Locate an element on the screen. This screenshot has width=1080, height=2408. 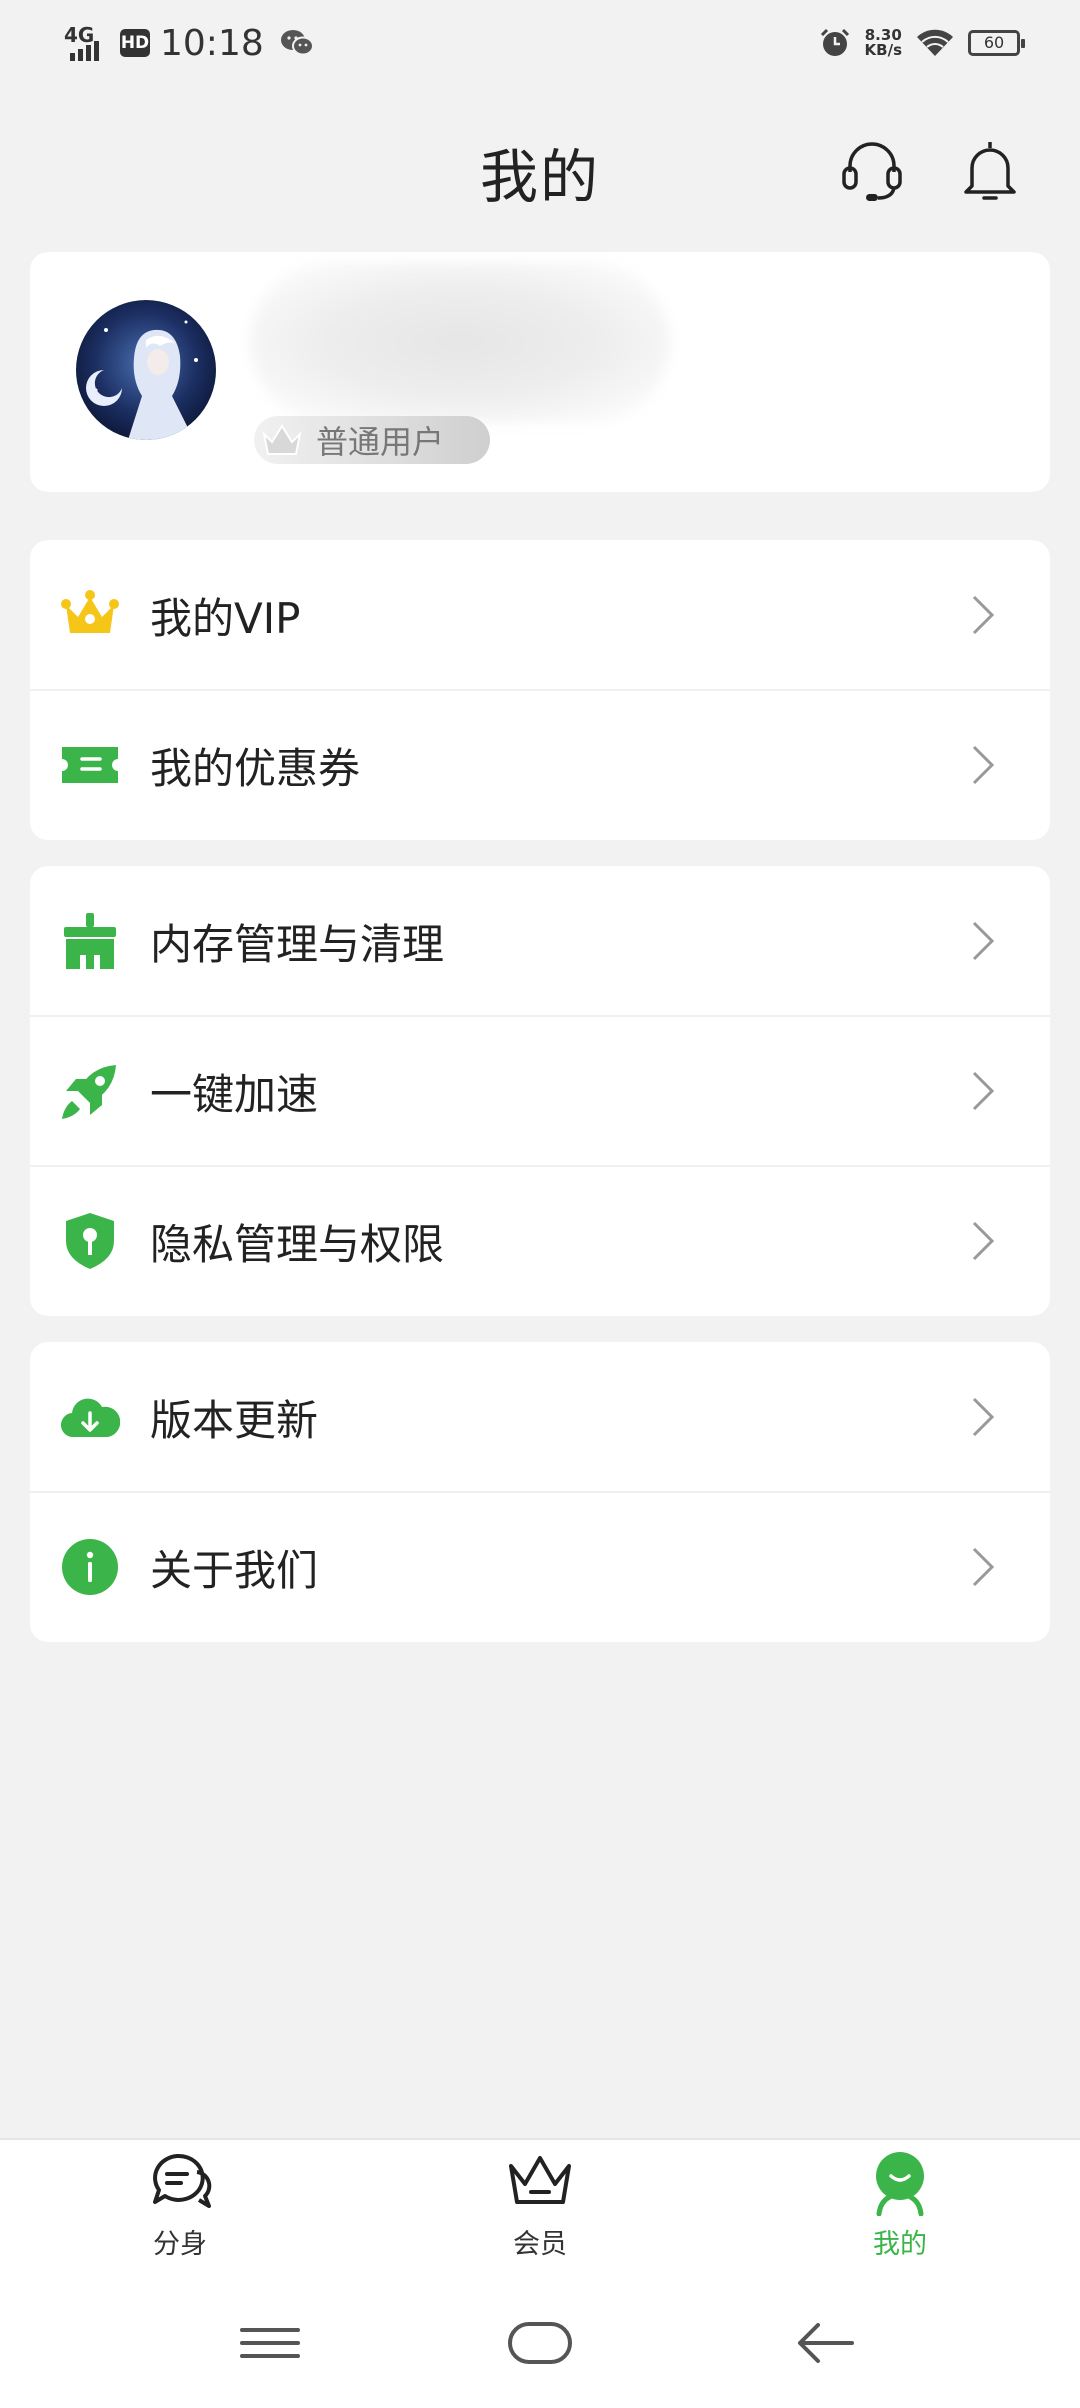
wechat-icon is located at coordinates (297, 43).